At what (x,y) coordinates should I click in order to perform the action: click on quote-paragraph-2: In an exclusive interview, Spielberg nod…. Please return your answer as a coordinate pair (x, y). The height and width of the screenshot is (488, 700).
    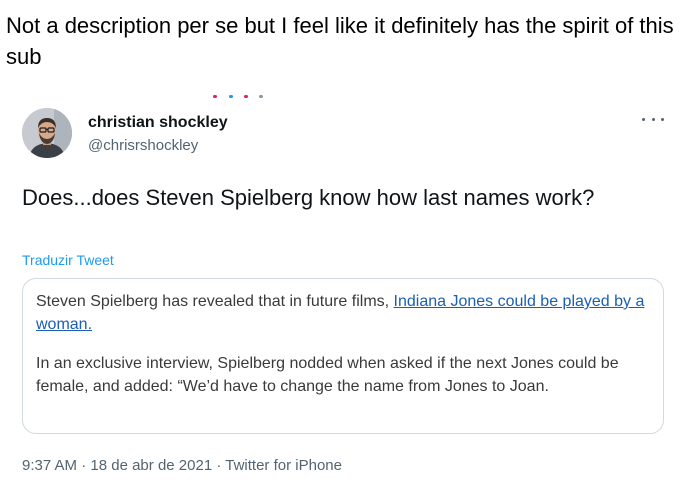
    Looking at the image, I should click on (327, 375).